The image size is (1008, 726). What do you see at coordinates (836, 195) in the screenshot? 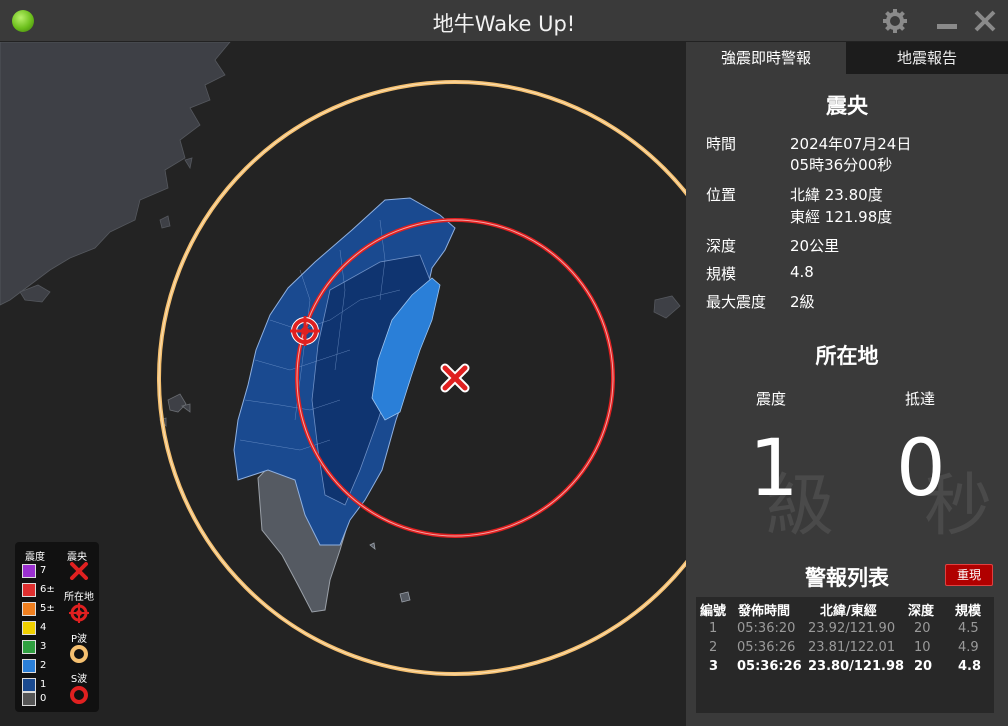
I see `epicenter-latitude: 北緯 23.80度` at bounding box center [836, 195].